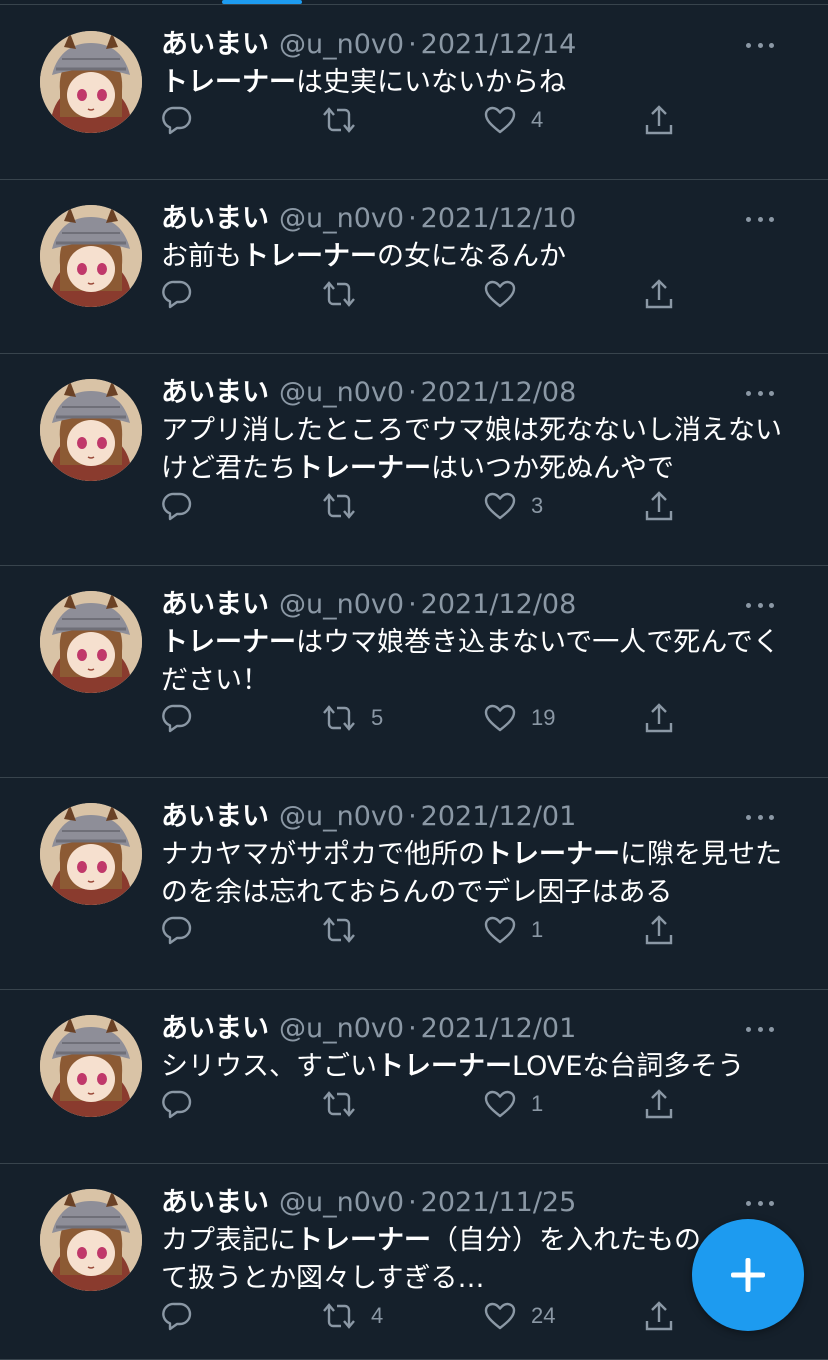 The width and height of the screenshot is (828, 1360). I want to click on reply-icon, so click(177, 120).